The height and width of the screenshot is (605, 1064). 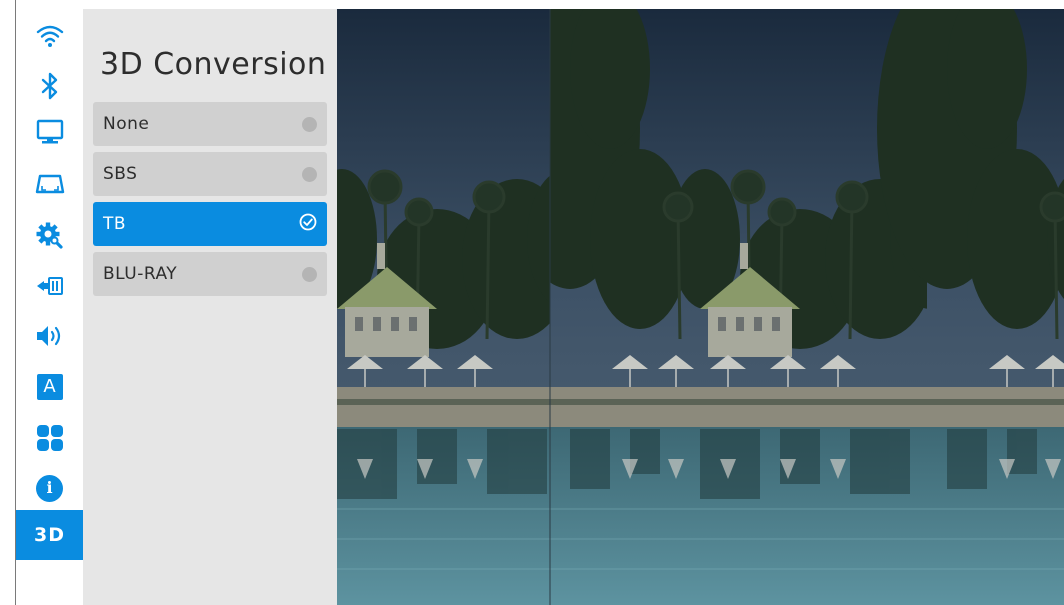 What do you see at coordinates (120, 174) in the screenshot?
I see `option-label: SBS` at bounding box center [120, 174].